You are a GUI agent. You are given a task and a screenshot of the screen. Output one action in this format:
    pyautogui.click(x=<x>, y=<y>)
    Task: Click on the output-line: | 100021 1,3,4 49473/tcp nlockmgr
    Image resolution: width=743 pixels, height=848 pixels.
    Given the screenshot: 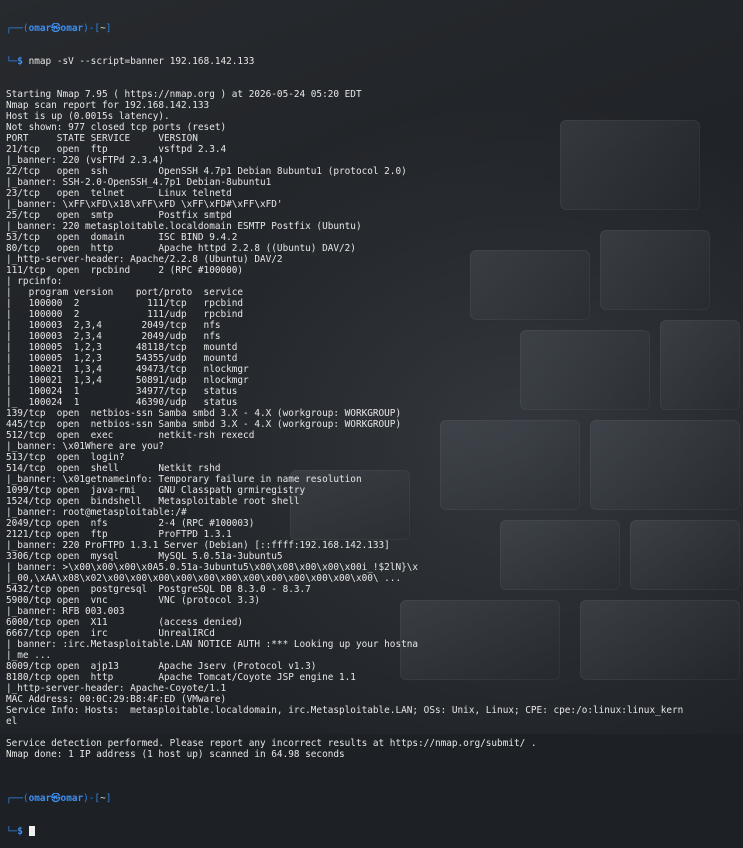 What is the action you would take?
    pyautogui.click(x=127, y=369)
    